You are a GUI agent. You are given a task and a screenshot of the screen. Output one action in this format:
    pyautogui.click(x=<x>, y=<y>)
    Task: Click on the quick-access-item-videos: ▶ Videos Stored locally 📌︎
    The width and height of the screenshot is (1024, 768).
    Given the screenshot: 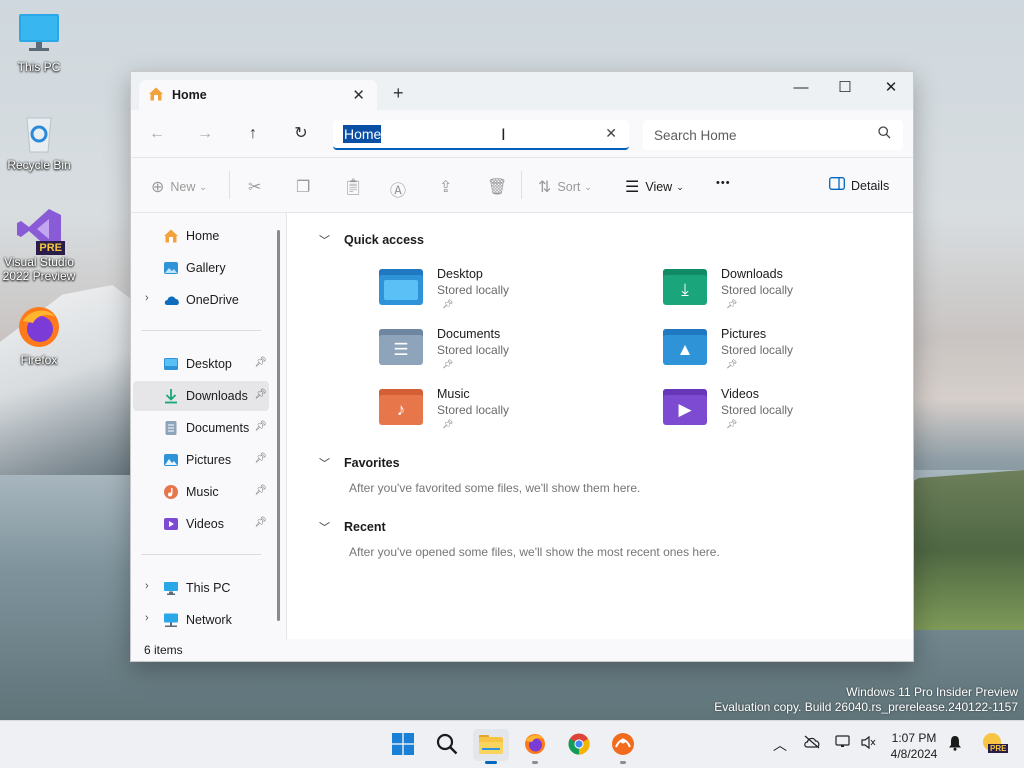 What is the action you would take?
    pyautogui.click(x=793, y=413)
    